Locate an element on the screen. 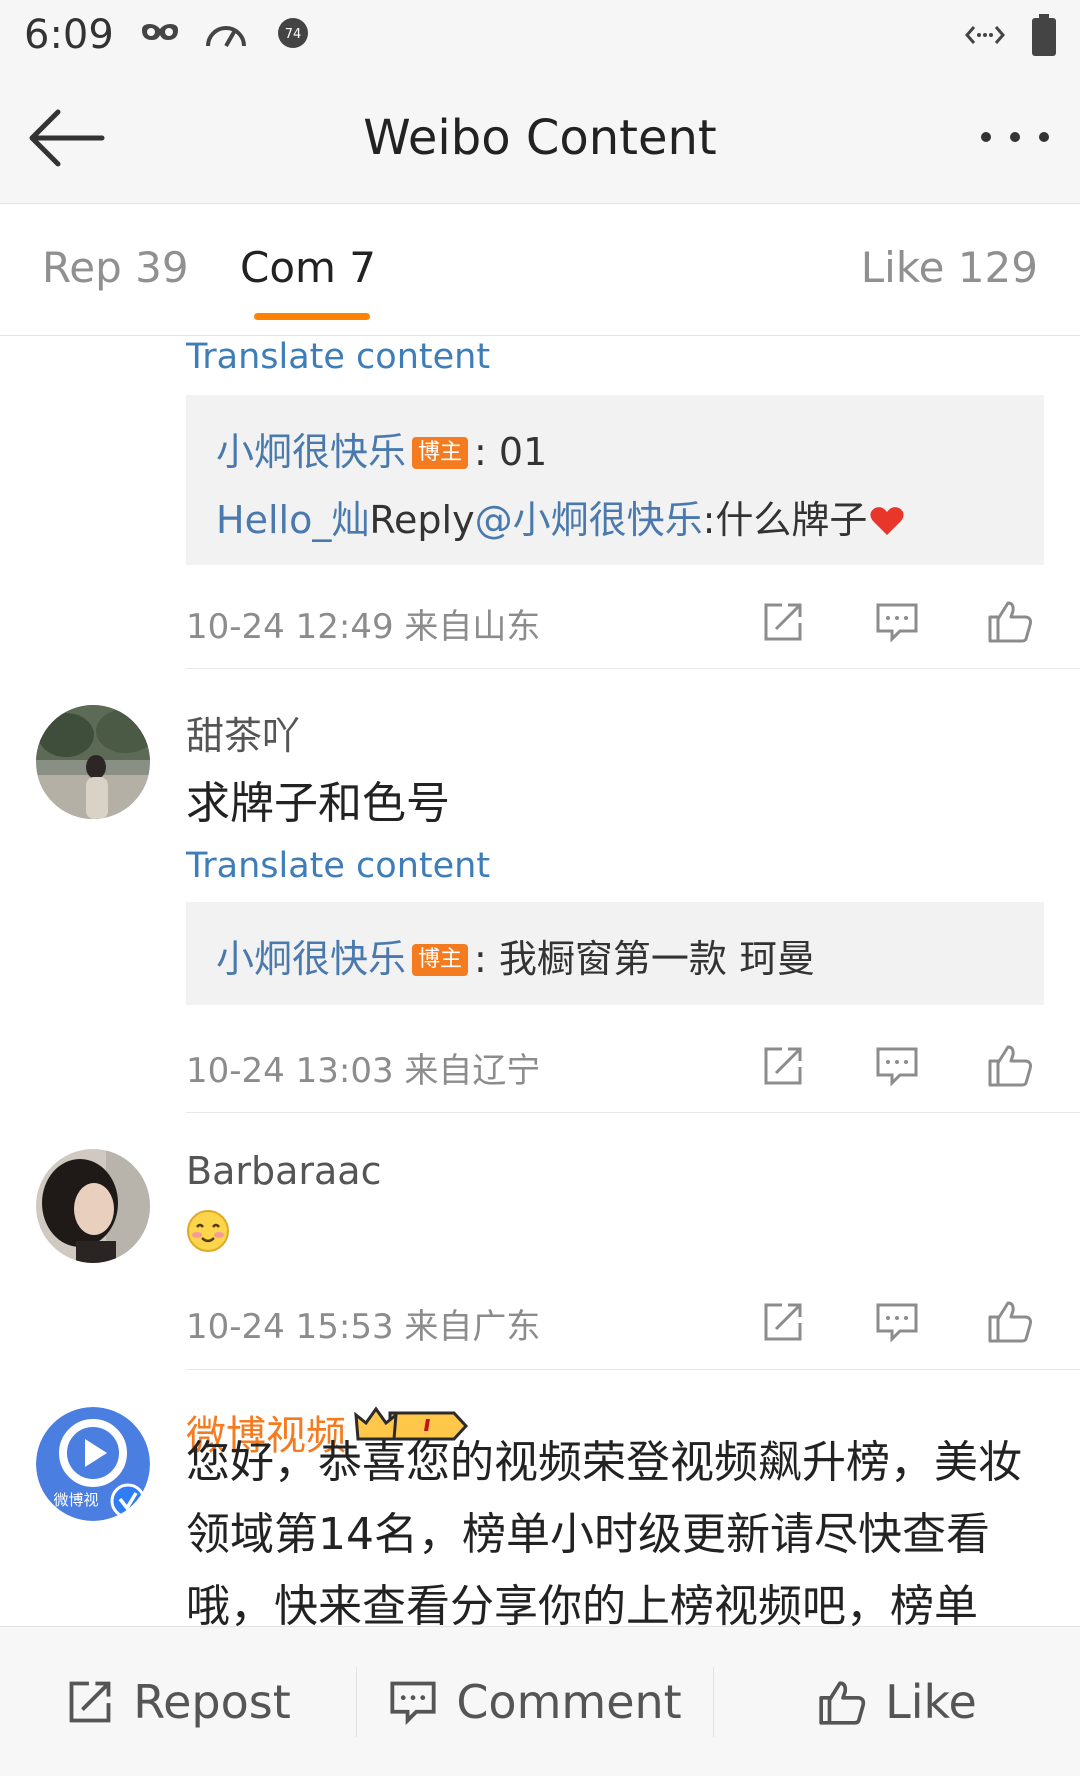 This screenshot has width=1080, height=1776. title-bar: Weibo Content is located at coordinates (540, 138).